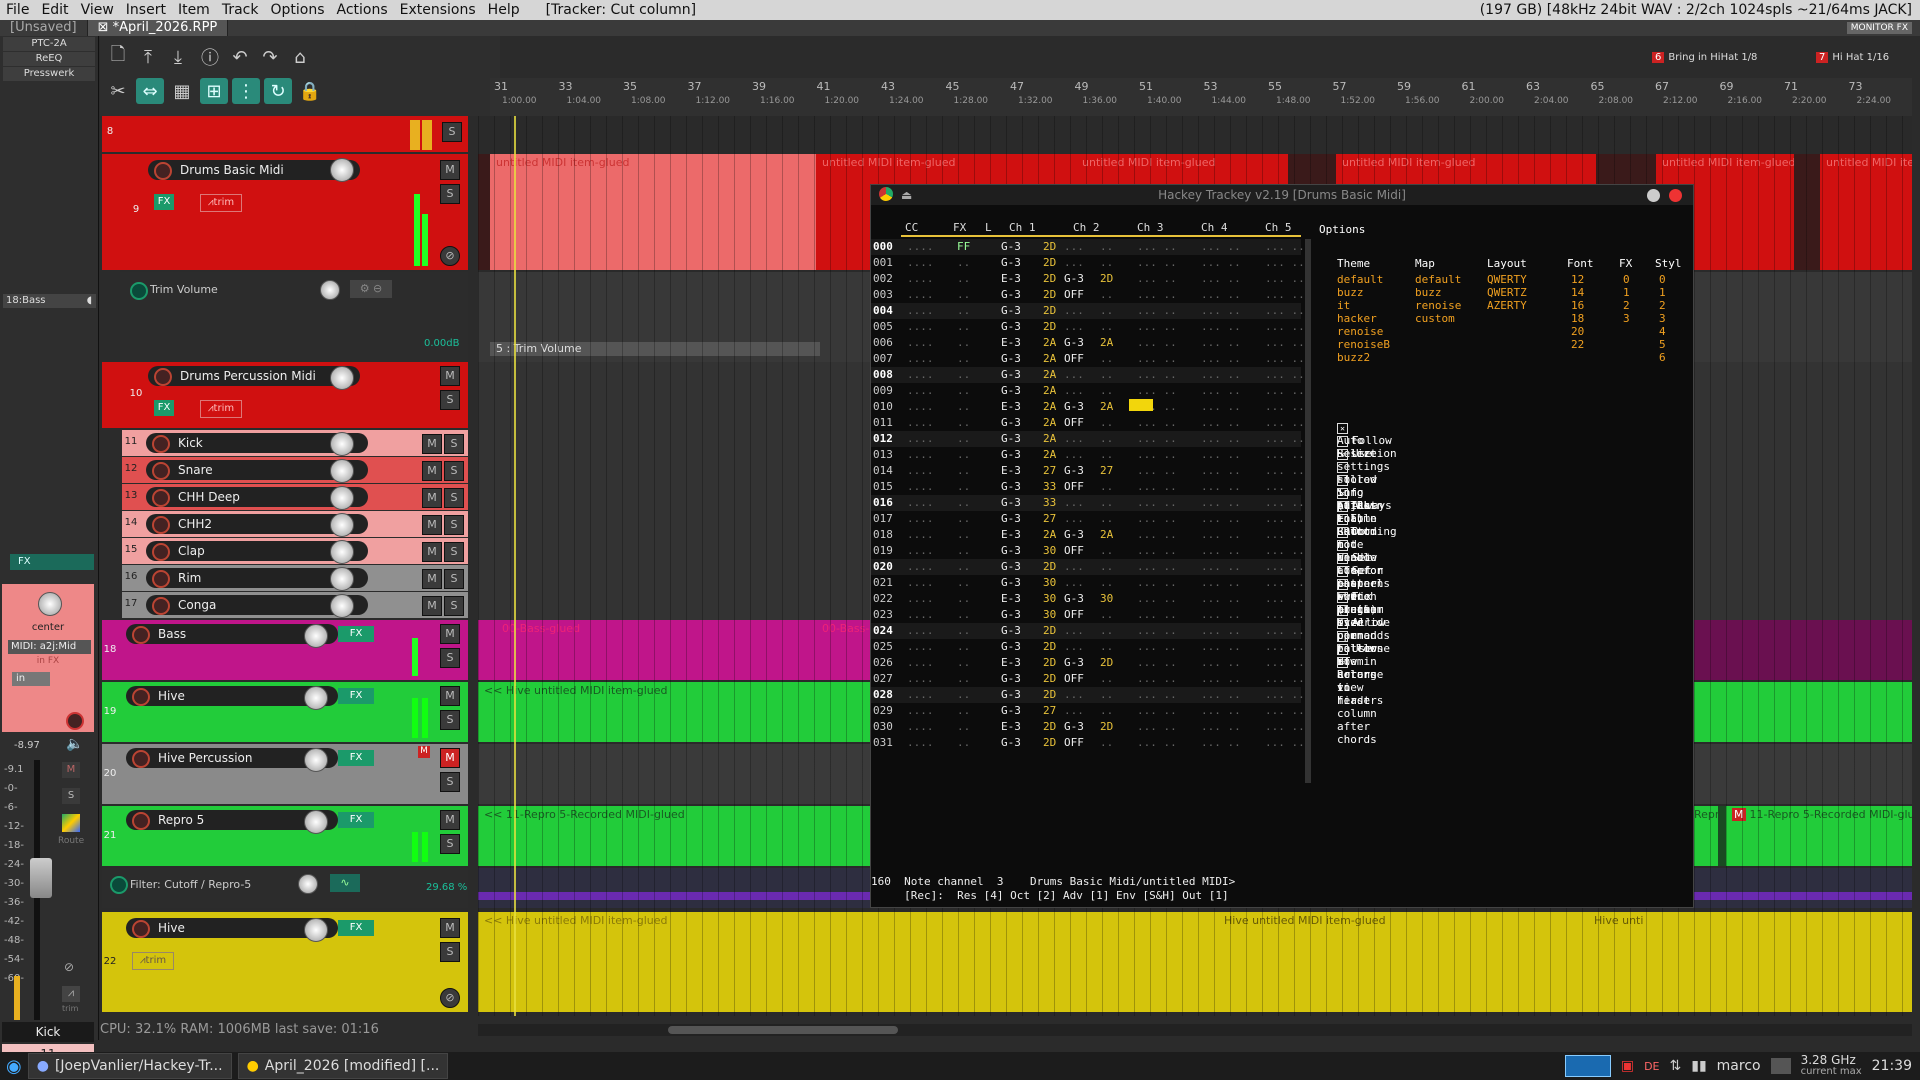 The height and width of the screenshot is (1080, 1920). What do you see at coordinates (1587, 1066) in the screenshot?
I see `workspace-switcher-icon` at bounding box center [1587, 1066].